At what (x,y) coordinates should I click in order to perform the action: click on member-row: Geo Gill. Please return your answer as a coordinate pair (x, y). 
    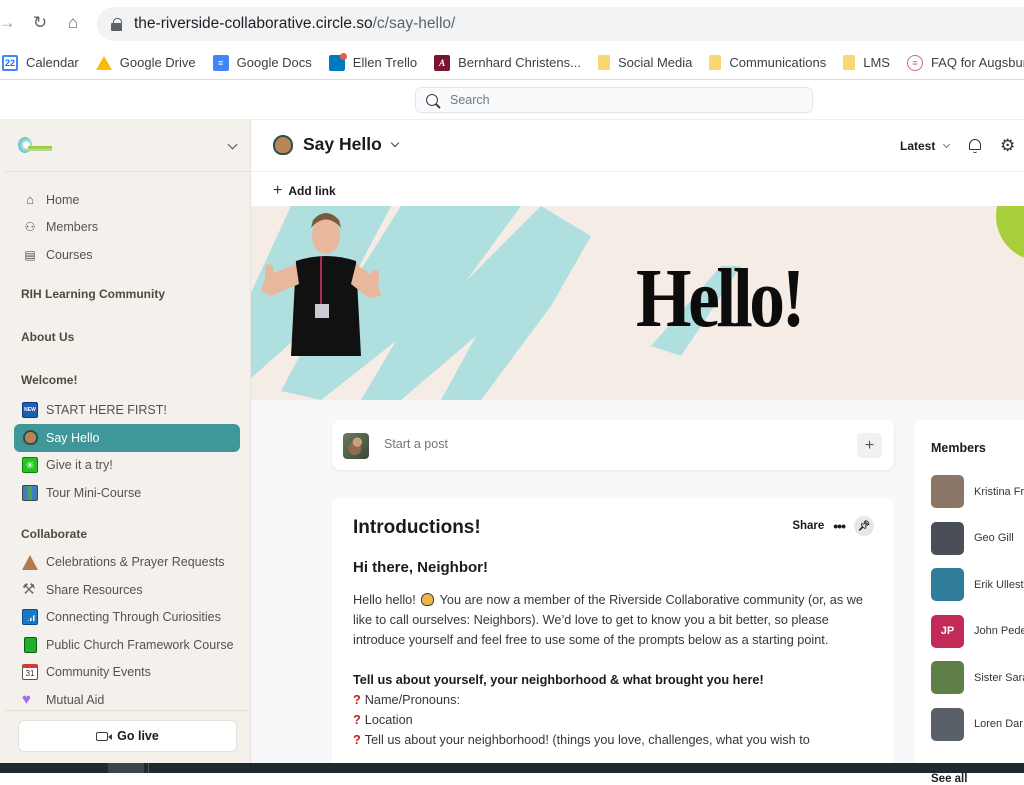
    Looking at the image, I should click on (972, 538).